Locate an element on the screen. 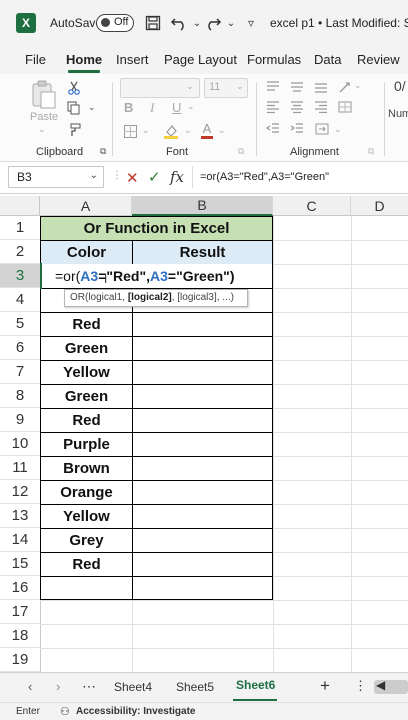 This screenshot has width=408, height=720. tab-page-layout: Page Layout is located at coordinates (200, 59).